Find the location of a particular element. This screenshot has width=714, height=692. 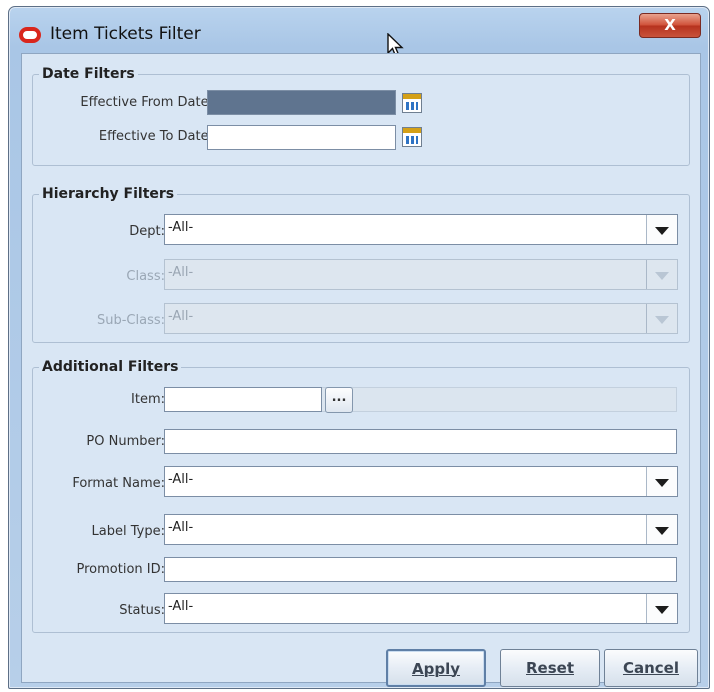

class-value: -All- is located at coordinates (181, 272).